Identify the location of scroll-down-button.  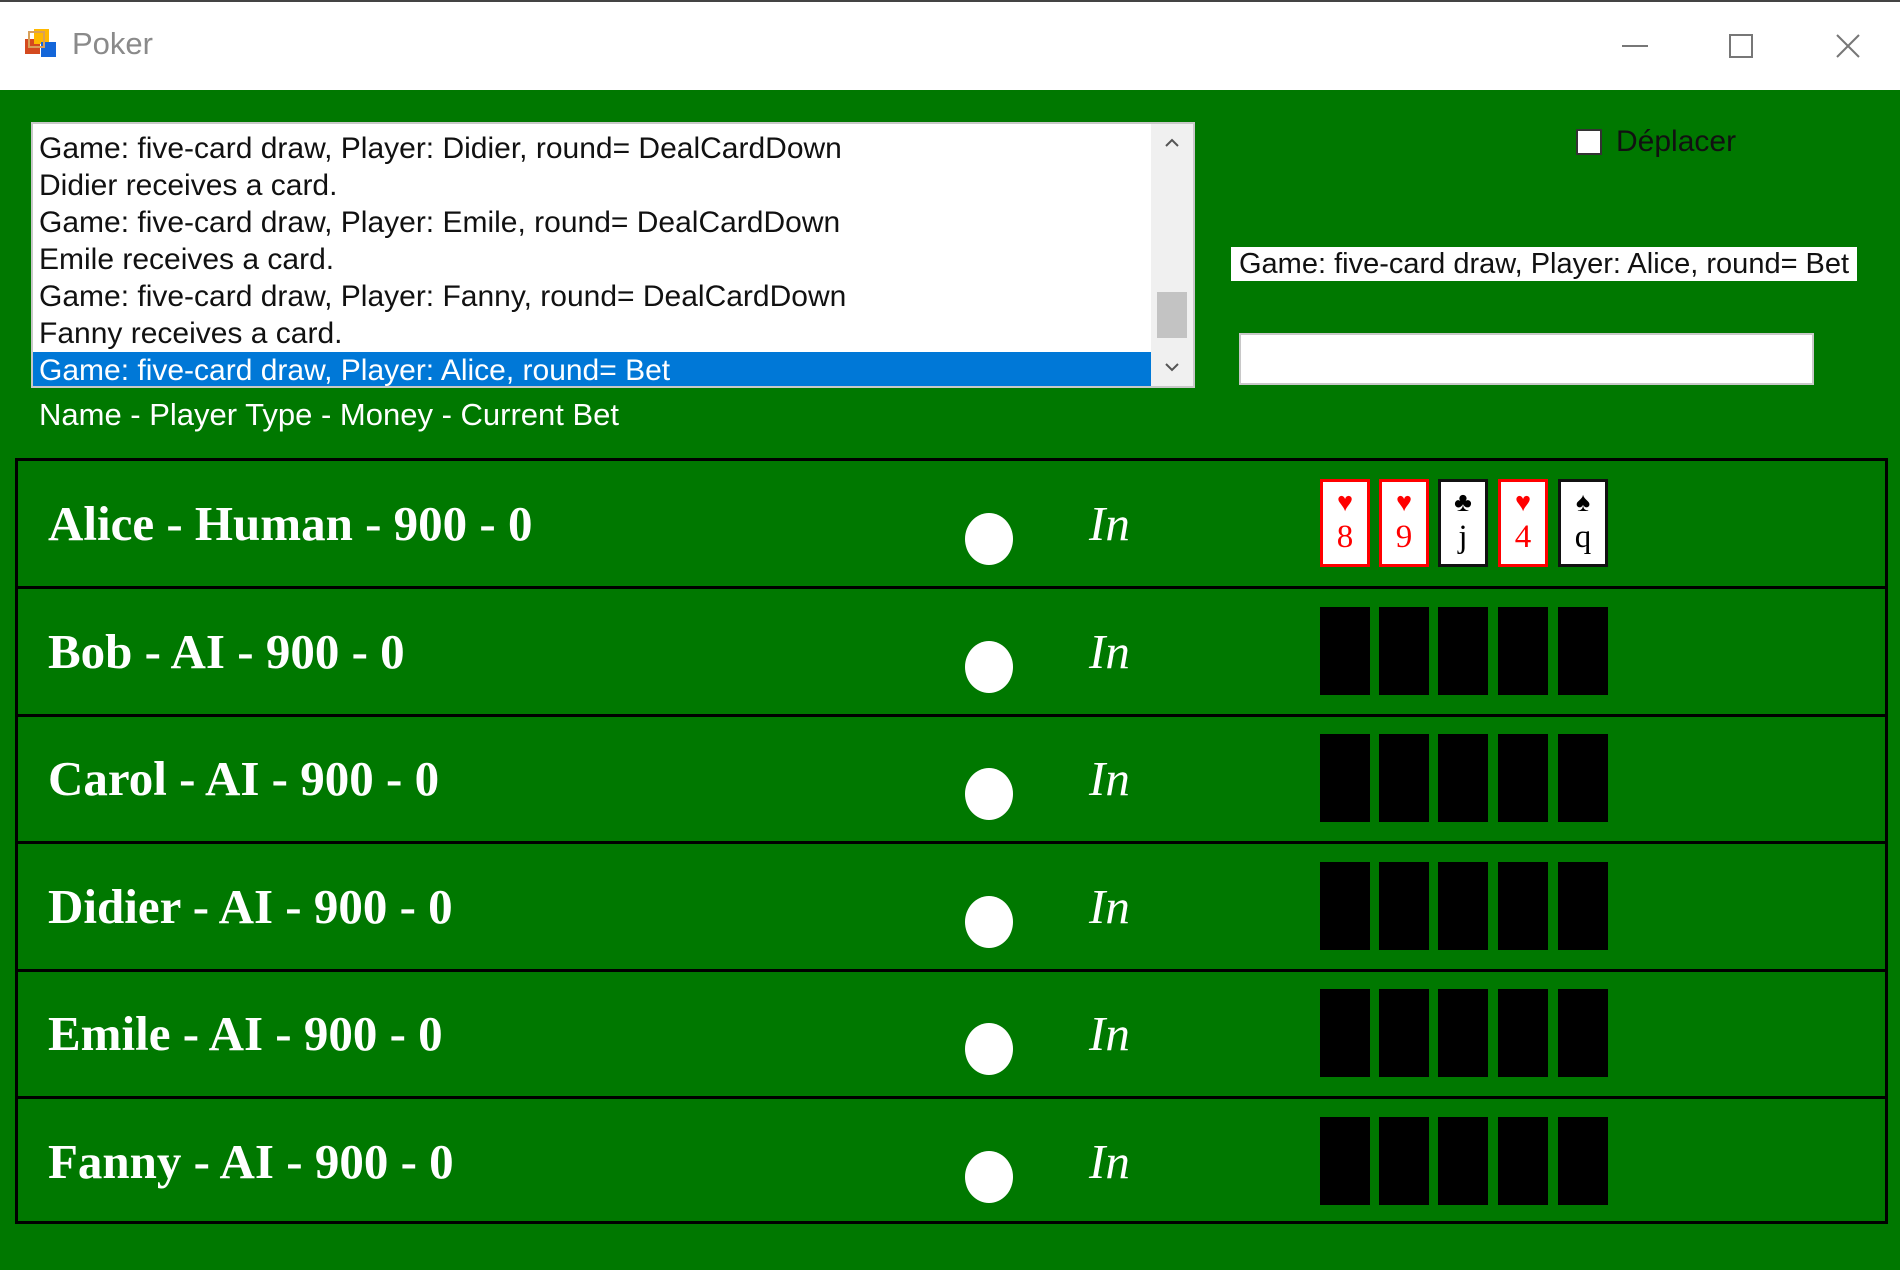
(1172, 367).